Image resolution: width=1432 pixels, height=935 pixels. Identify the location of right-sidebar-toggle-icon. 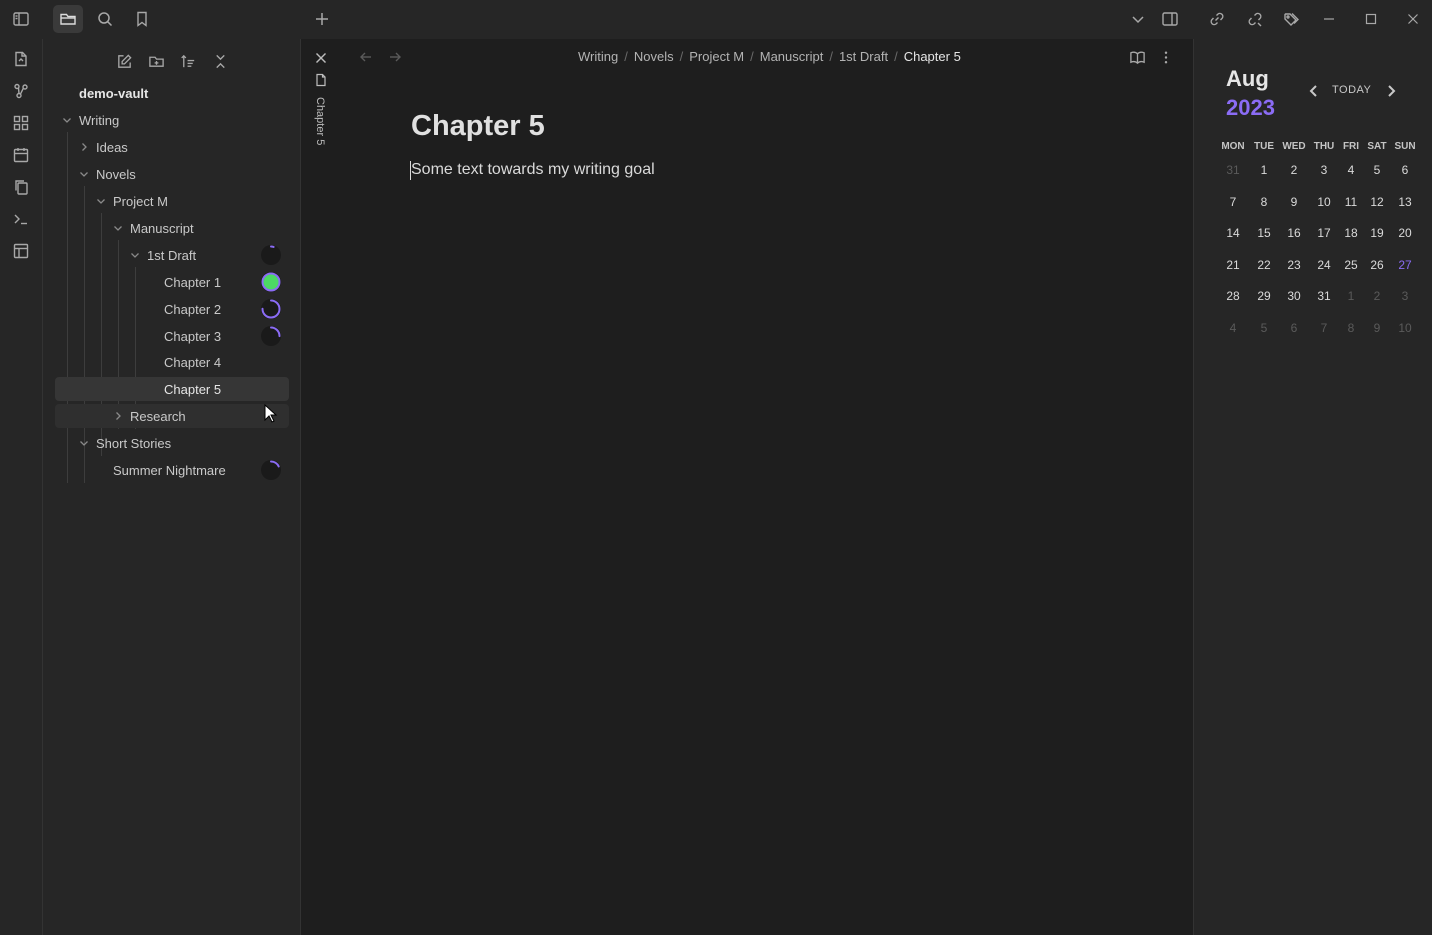
(1170, 19).